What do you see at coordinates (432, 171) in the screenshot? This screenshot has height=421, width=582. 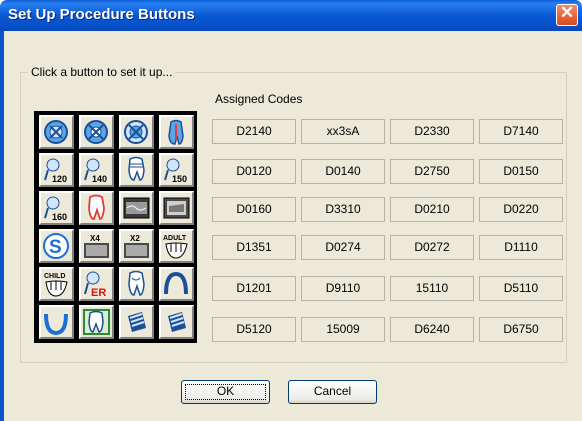 I see `code-box: D2750` at bounding box center [432, 171].